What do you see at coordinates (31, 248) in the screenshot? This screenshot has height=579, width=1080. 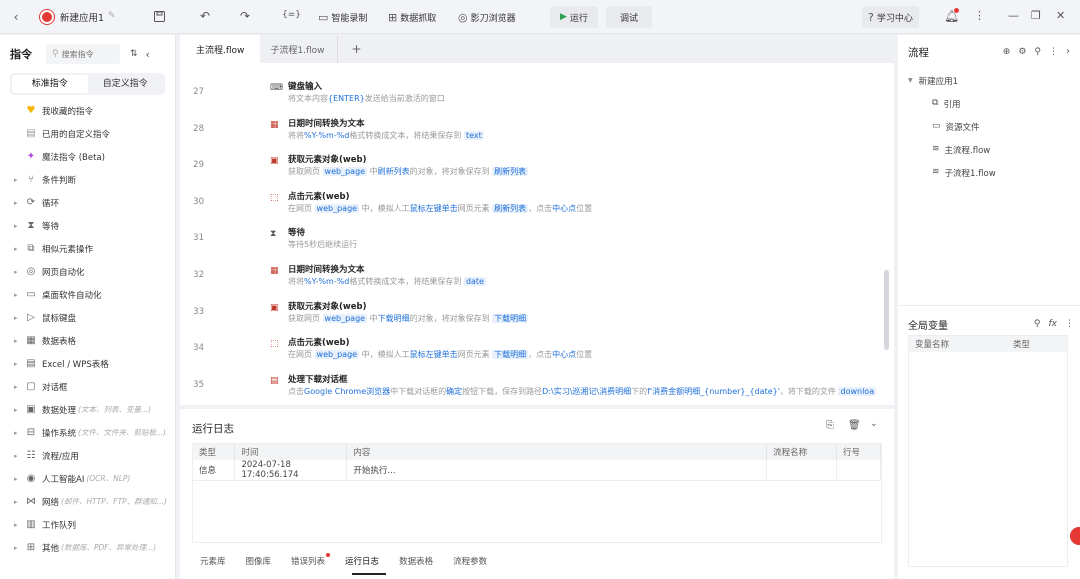 I see `similar-icon: ⧉` at bounding box center [31, 248].